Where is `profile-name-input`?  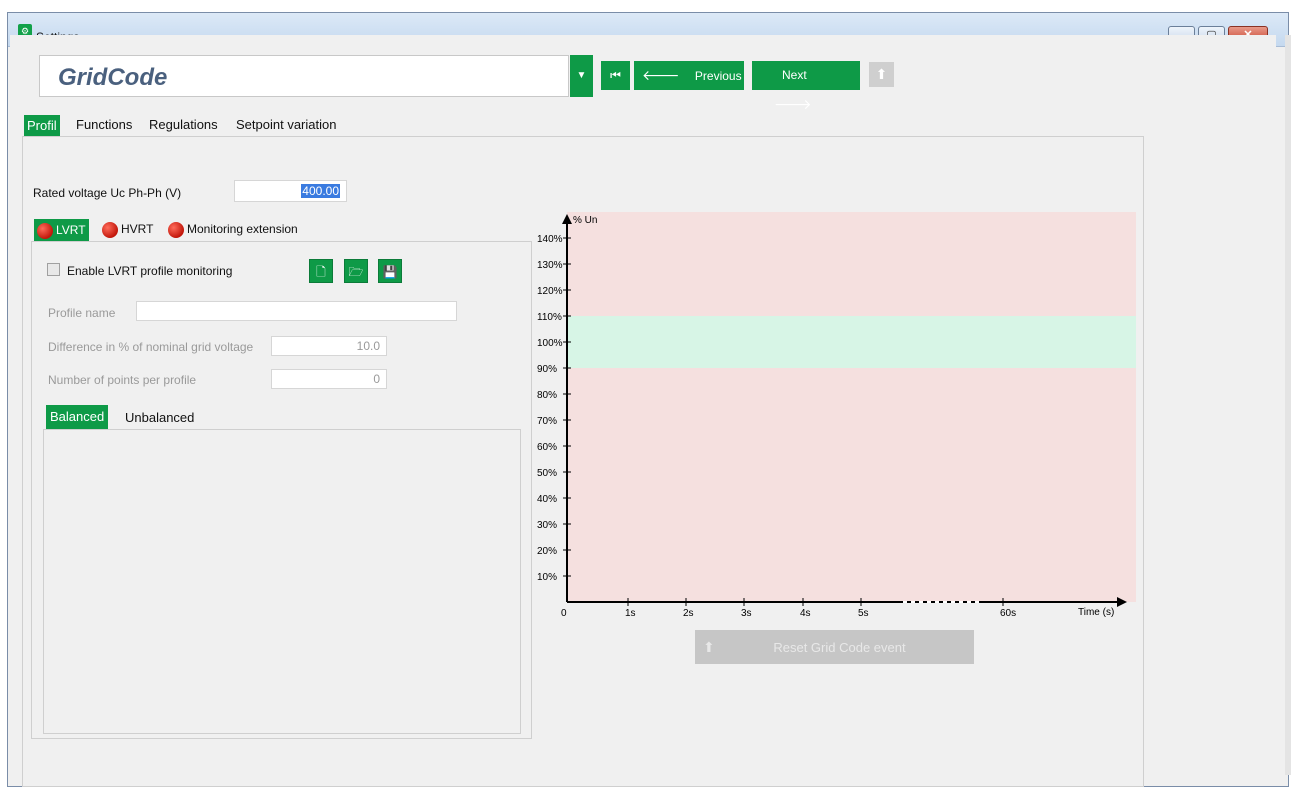 profile-name-input is located at coordinates (296, 311).